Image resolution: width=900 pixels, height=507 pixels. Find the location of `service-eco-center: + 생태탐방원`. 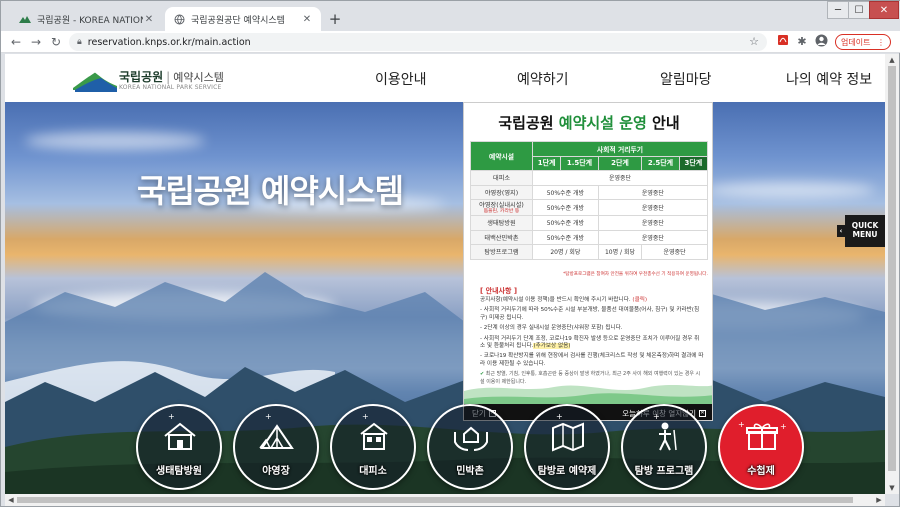

service-eco-center: + 생태탐방원 is located at coordinates (179, 447).